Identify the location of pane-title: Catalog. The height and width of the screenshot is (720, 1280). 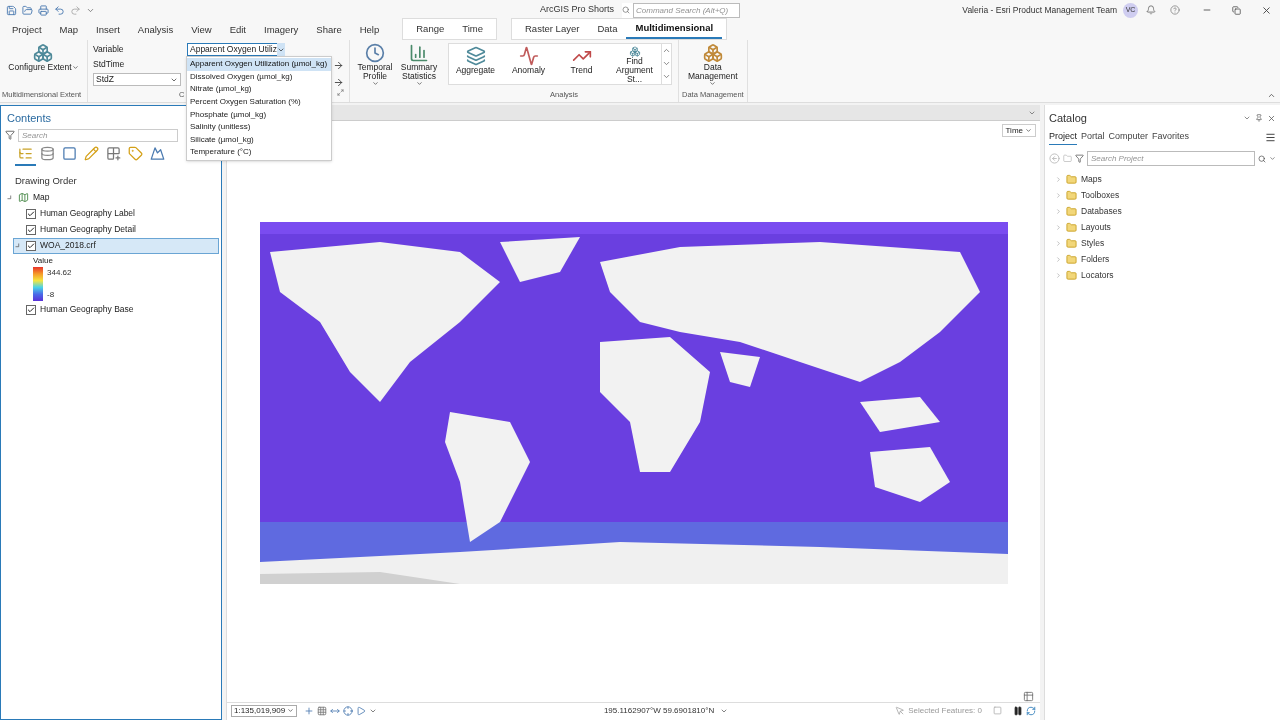
(1068, 118).